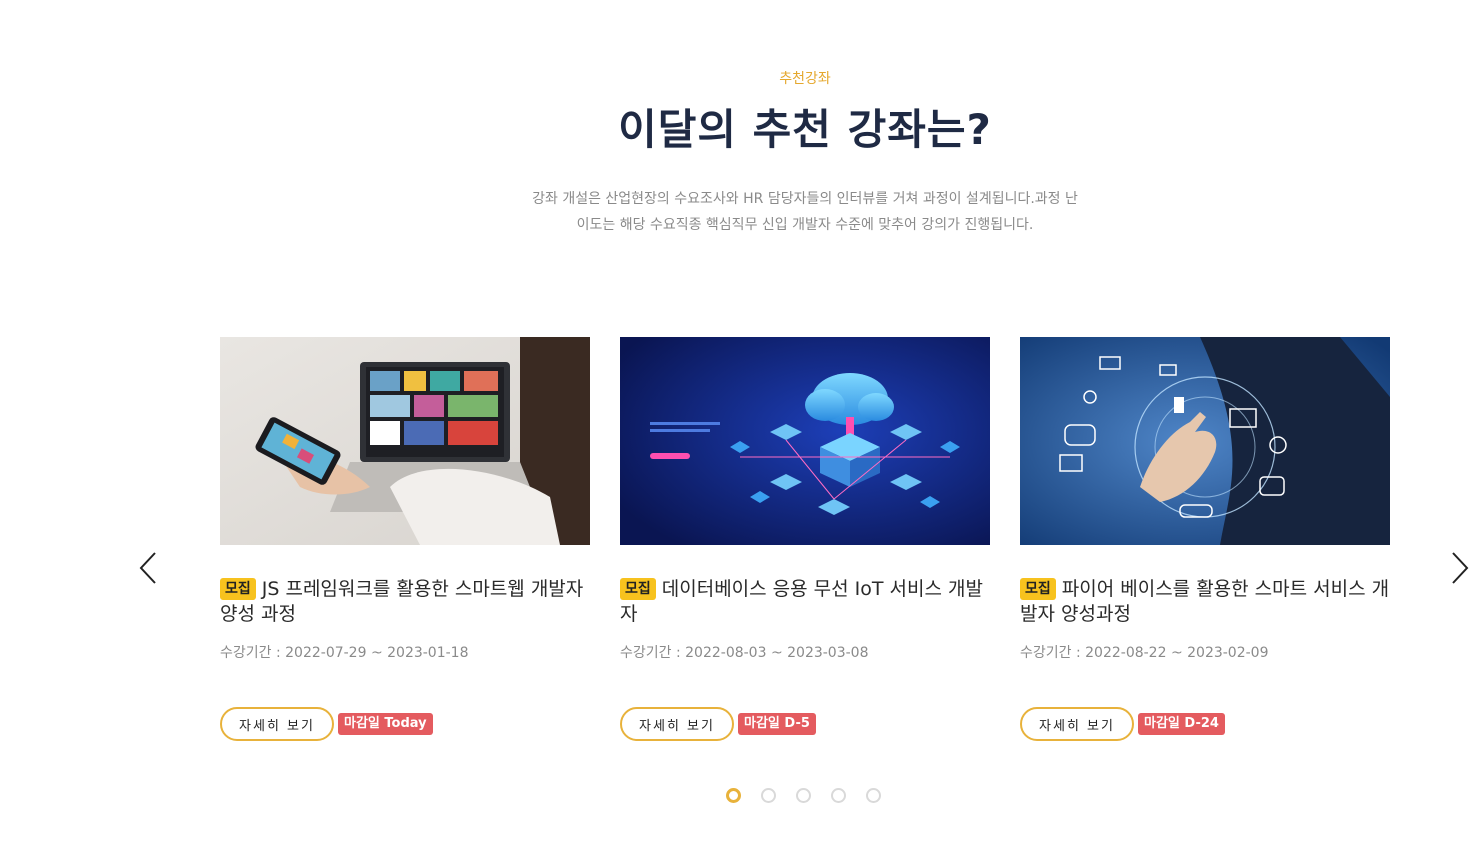 Image resolution: width=1471 pixels, height=842 pixels. Describe the element at coordinates (1181, 724) in the screenshot. I see `deadline-badge: 마감일 D-24` at that location.